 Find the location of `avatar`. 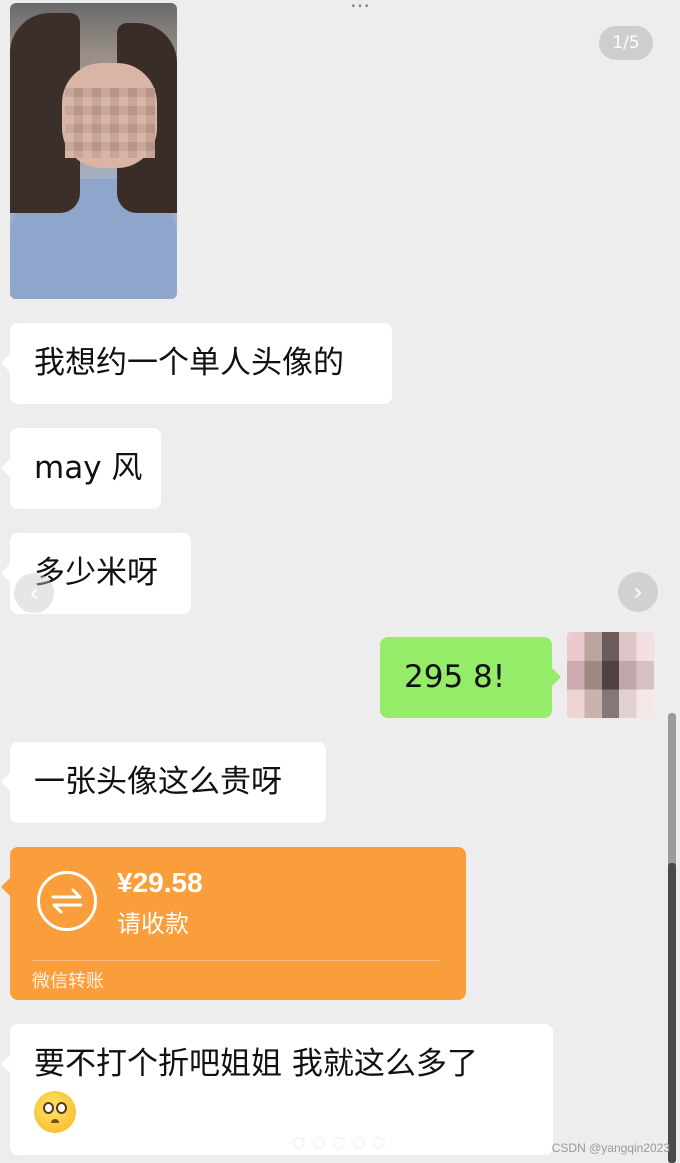

avatar is located at coordinates (610, 675).